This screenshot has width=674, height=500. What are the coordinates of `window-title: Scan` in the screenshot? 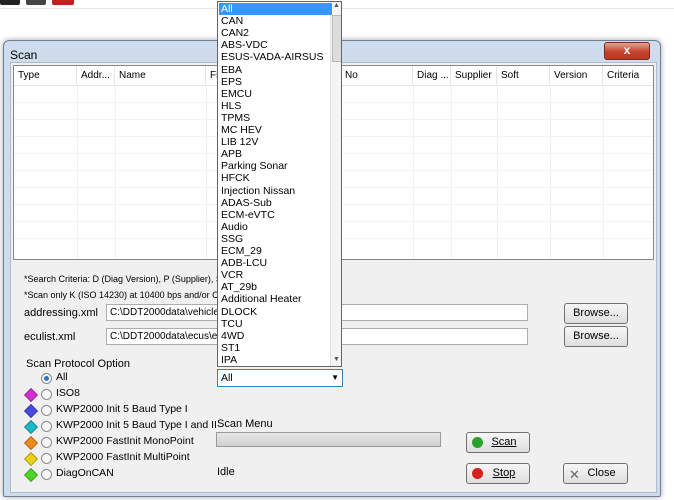 It's located at (24, 55).